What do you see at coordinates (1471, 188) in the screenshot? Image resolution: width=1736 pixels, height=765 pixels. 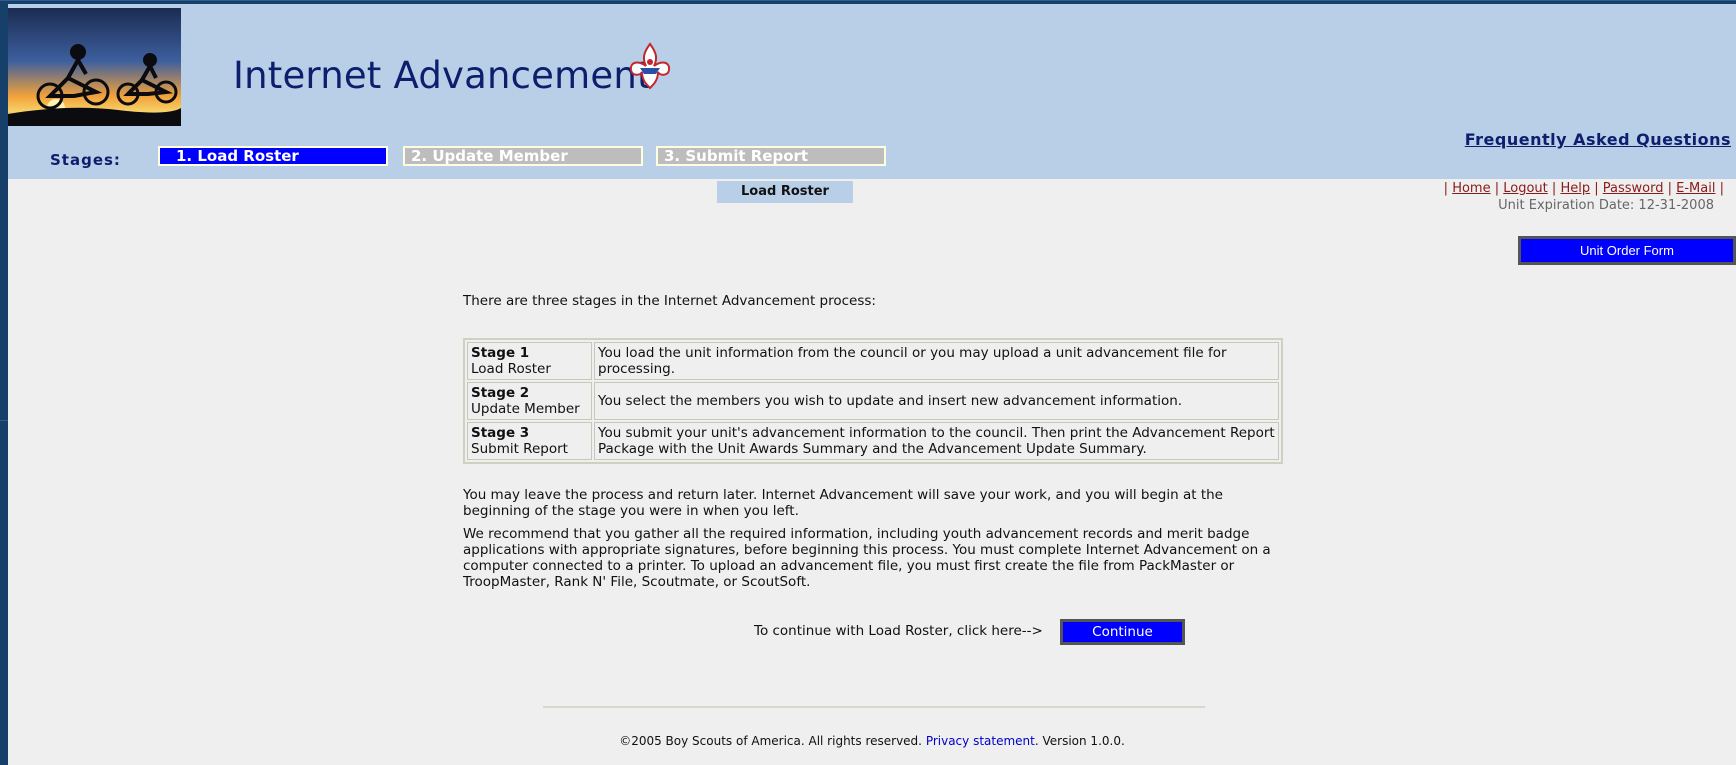 I see `home-link: Home` at bounding box center [1471, 188].